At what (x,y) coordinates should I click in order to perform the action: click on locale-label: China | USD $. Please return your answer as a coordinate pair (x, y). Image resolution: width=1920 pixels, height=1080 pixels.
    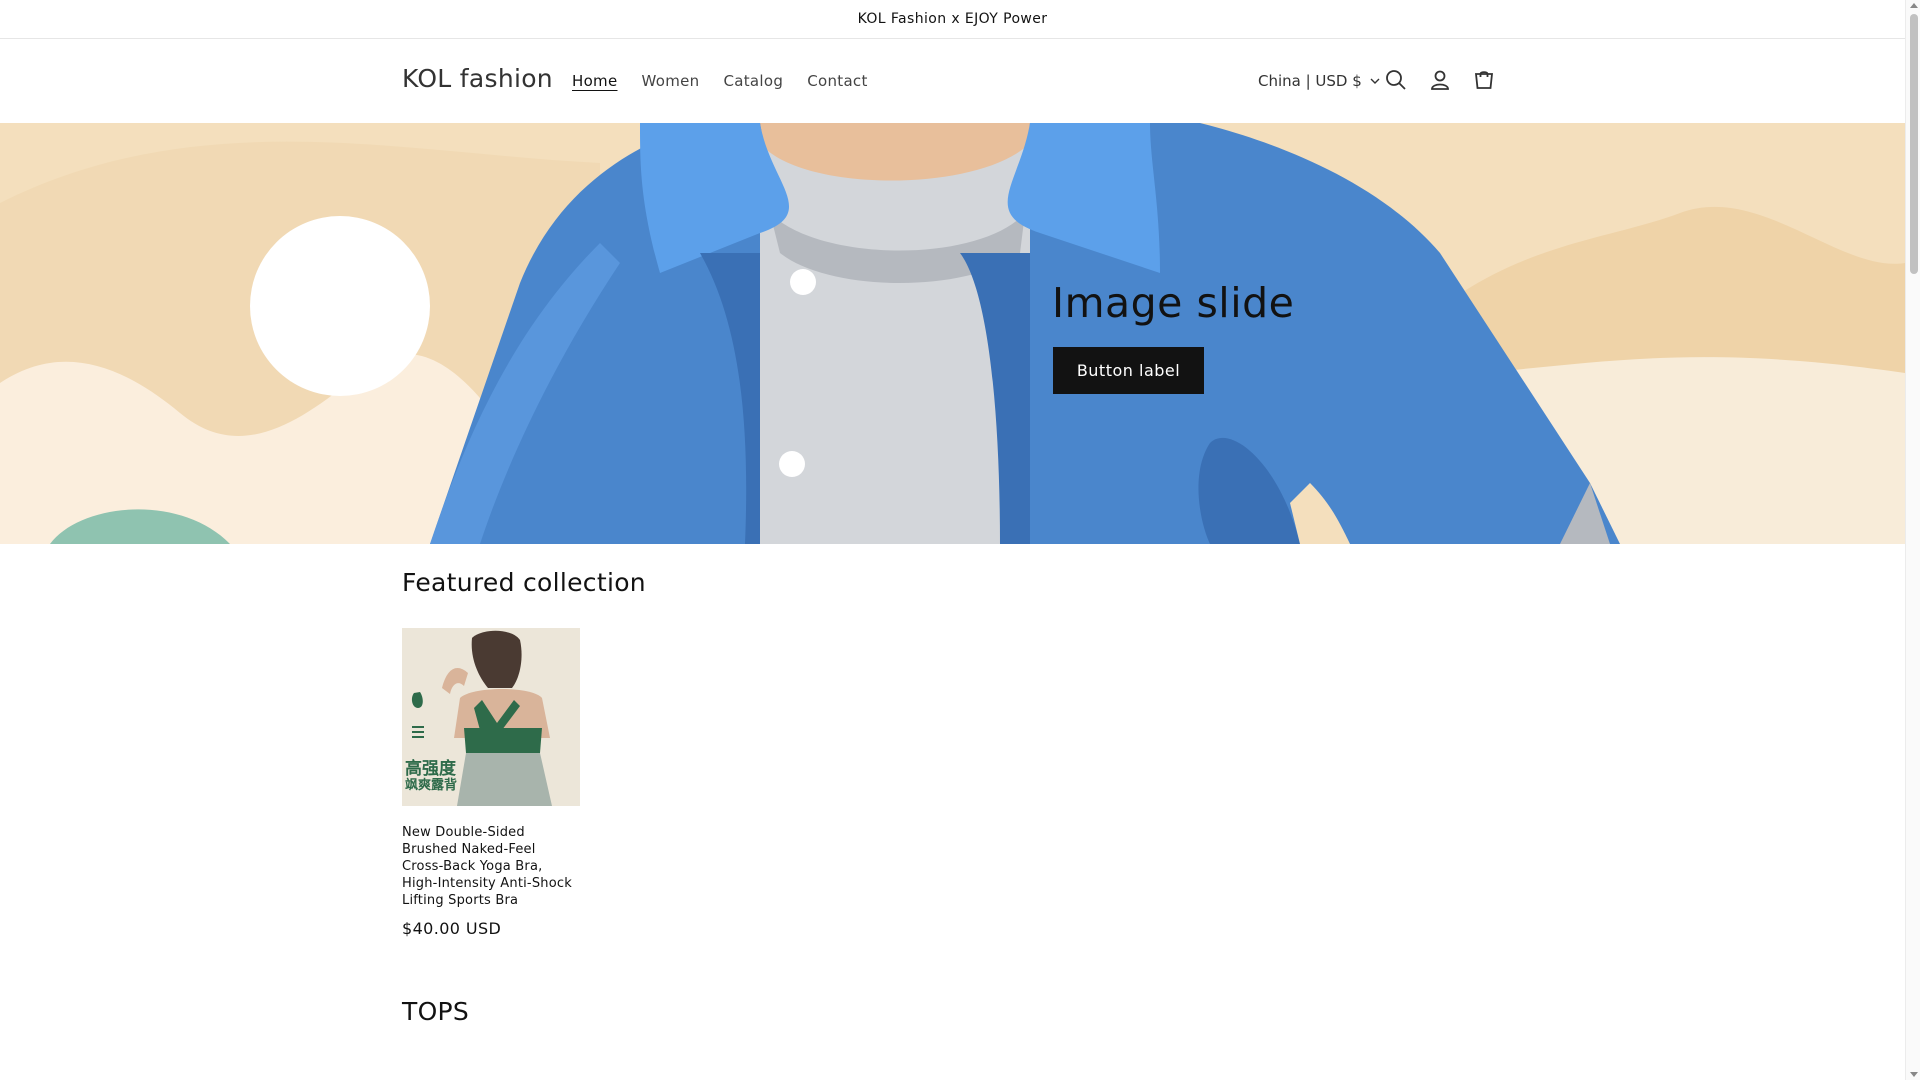
    Looking at the image, I should click on (1310, 81).